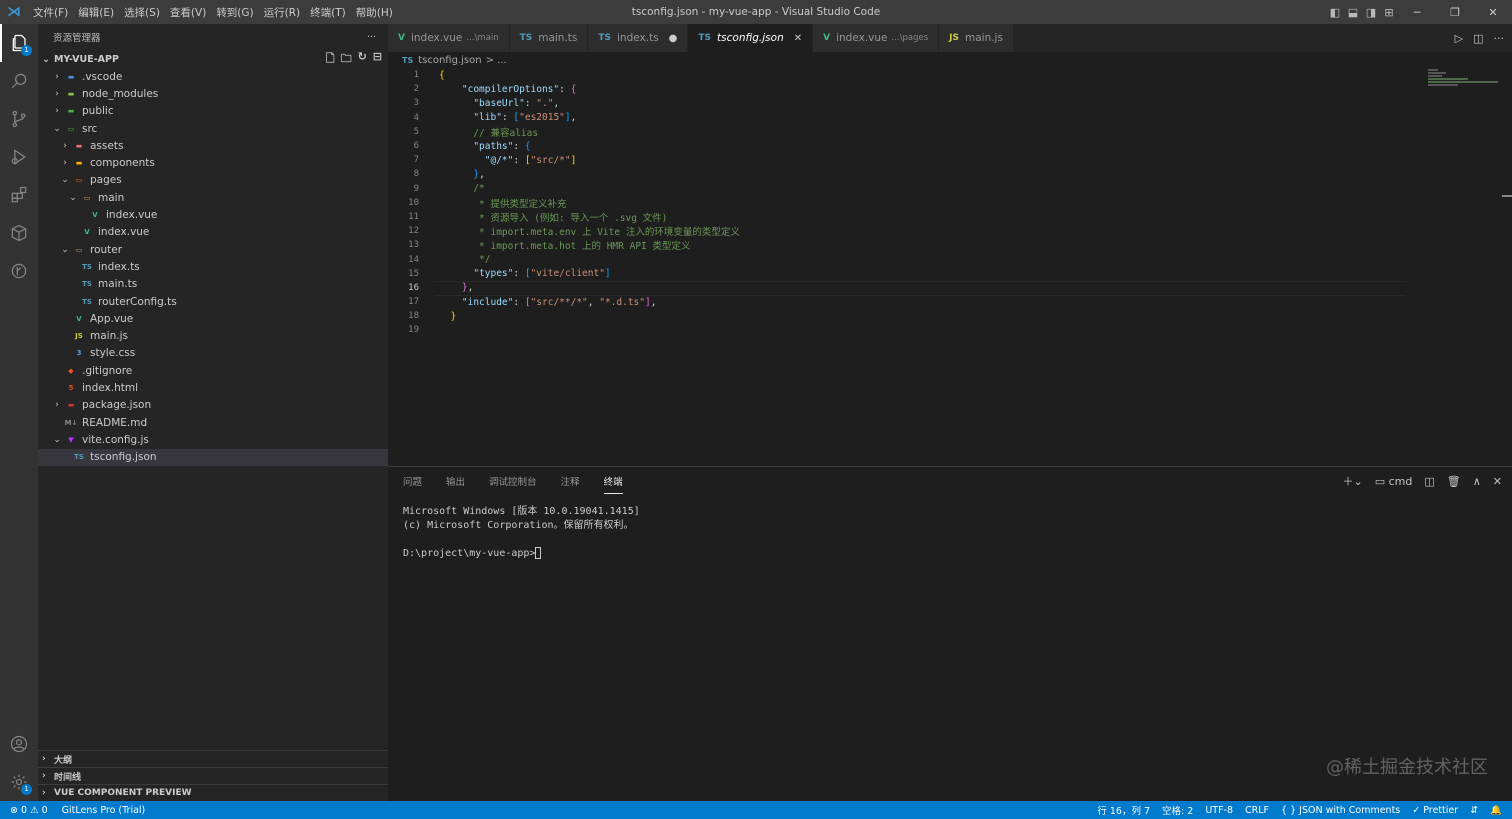  What do you see at coordinates (96, 12) in the screenshot?
I see `menu-item: 编辑(E)` at bounding box center [96, 12].